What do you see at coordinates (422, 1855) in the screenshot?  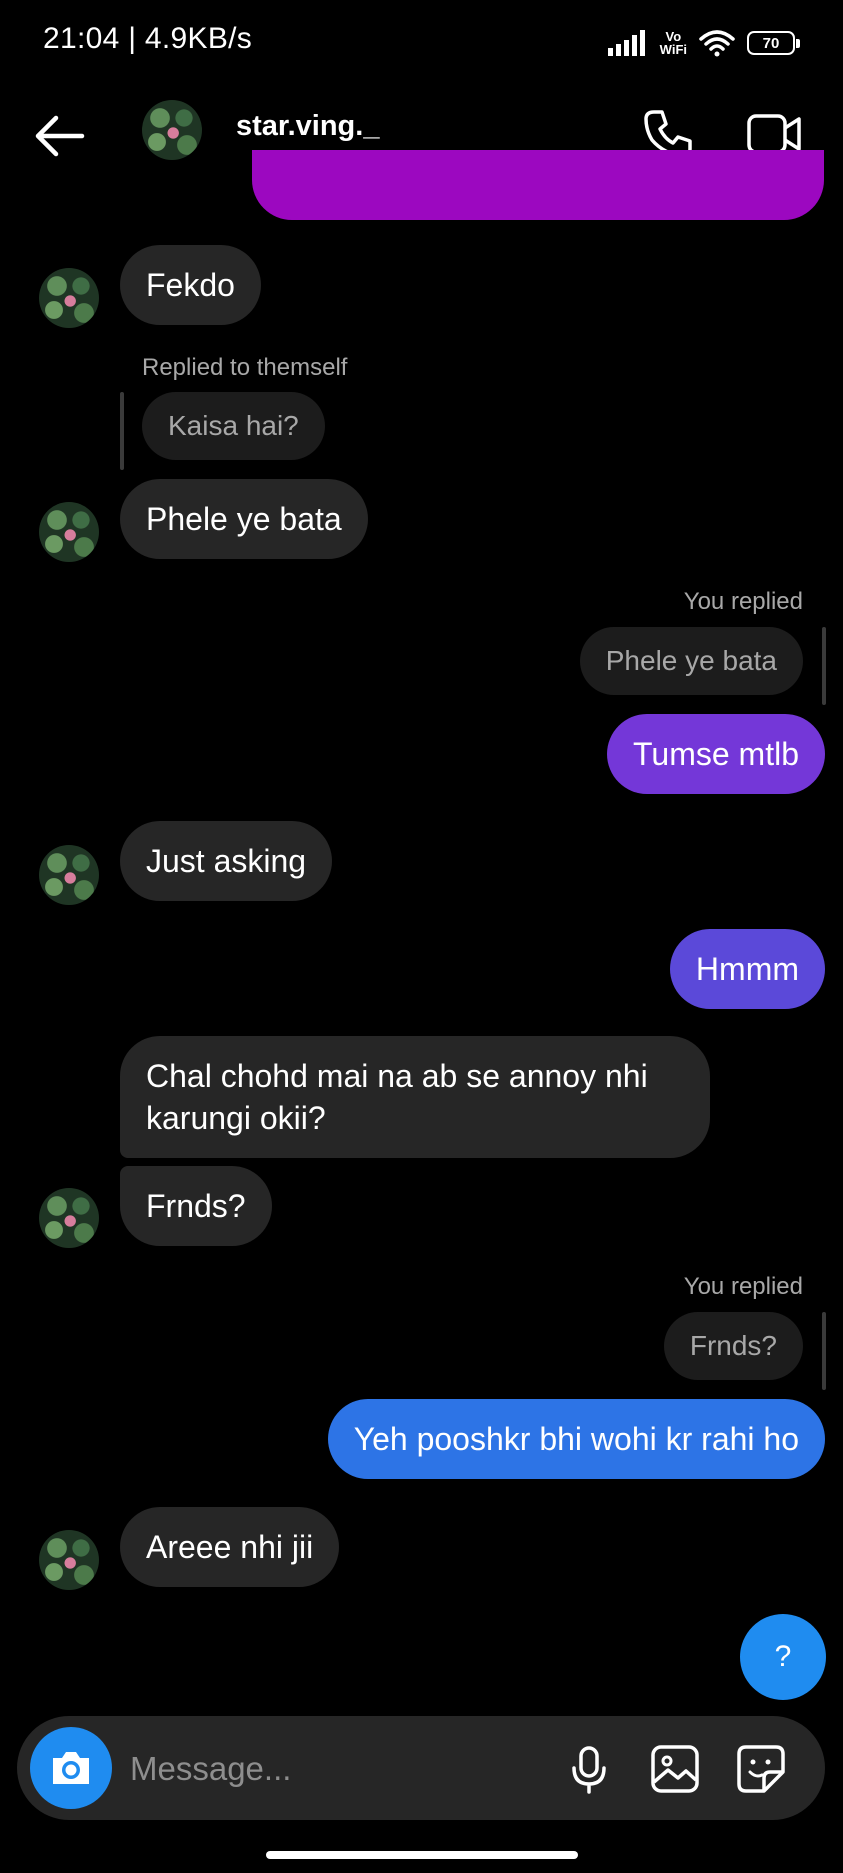 I see `home-indicator` at bounding box center [422, 1855].